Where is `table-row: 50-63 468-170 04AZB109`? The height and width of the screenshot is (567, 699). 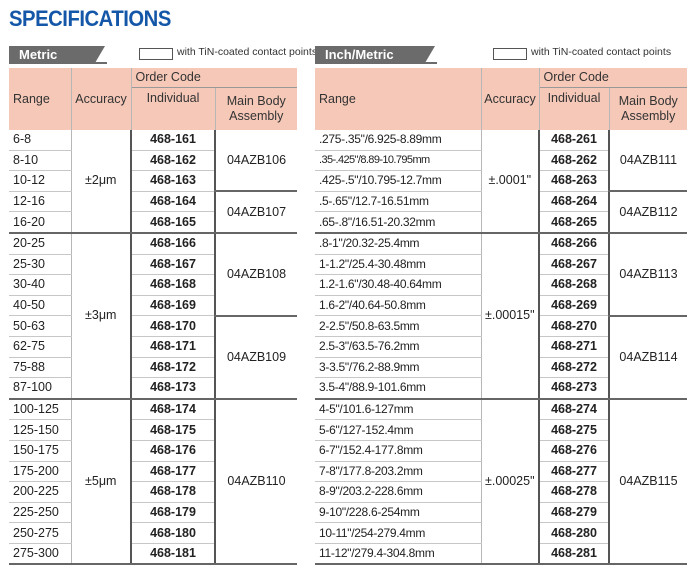 table-row: 50-63 468-170 04AZB109 is located at coordinates (153, 357).